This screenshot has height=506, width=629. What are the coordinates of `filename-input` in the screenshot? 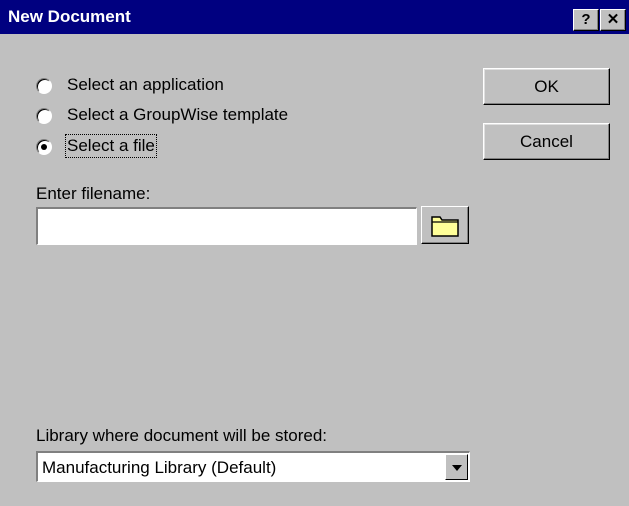 It's located at (226, 226).